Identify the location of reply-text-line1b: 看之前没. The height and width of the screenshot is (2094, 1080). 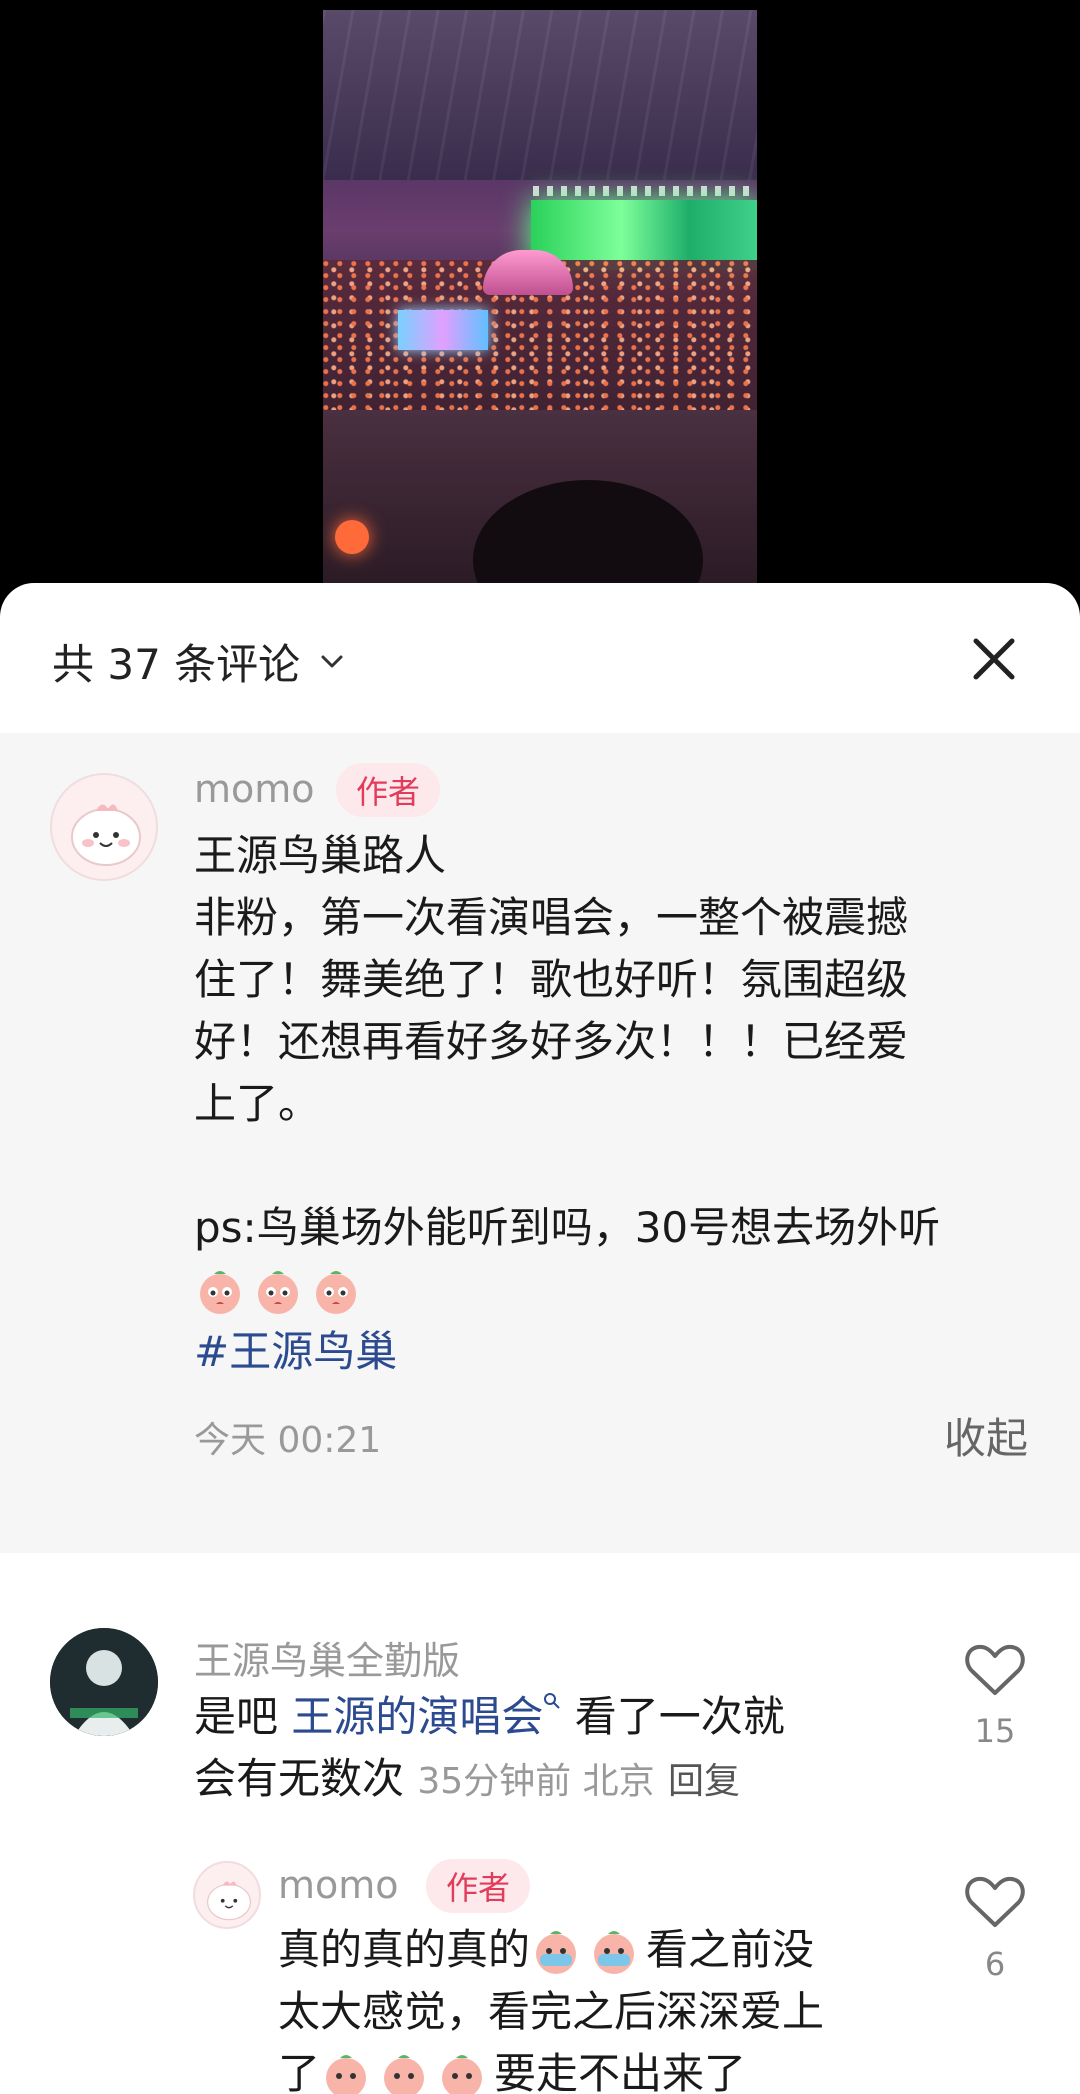
(730, 1949).